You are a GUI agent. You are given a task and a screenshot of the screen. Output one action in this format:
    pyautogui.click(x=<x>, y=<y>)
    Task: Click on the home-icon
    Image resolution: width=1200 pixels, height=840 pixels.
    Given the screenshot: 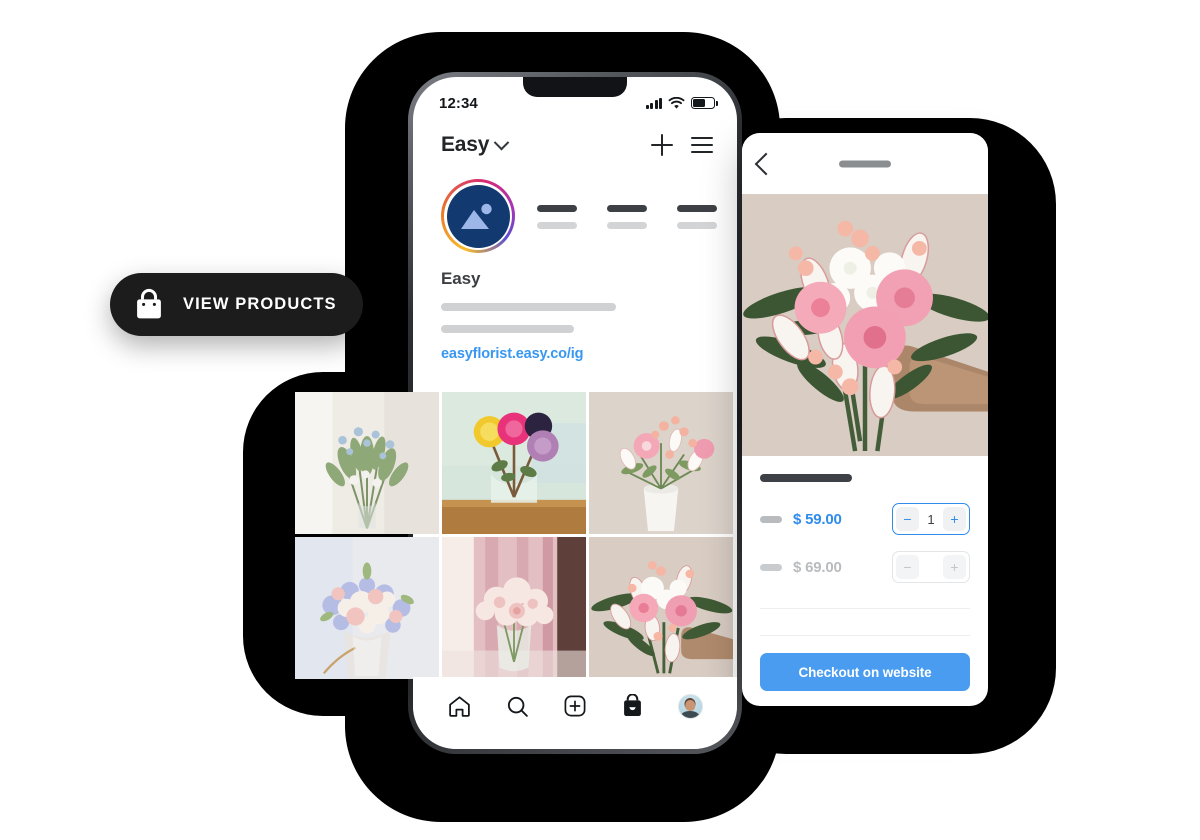 What is the action you would take?
    pyautogui.click(x=460, y=706)
    